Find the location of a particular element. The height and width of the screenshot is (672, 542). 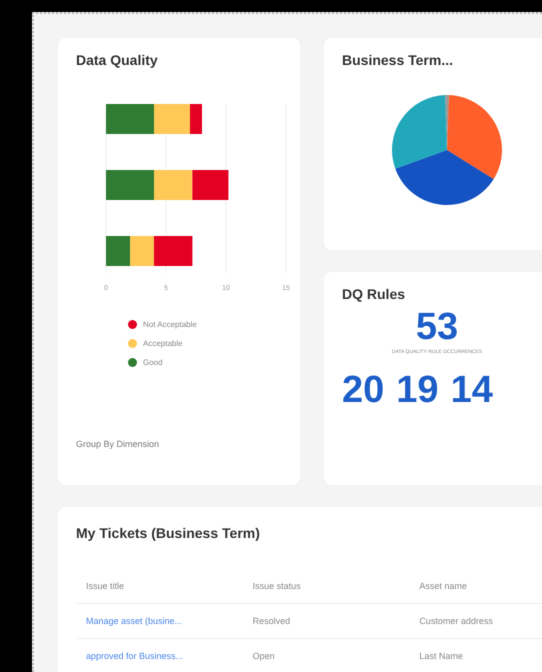

column-header: Issue title is located at coordinates (159, 586).